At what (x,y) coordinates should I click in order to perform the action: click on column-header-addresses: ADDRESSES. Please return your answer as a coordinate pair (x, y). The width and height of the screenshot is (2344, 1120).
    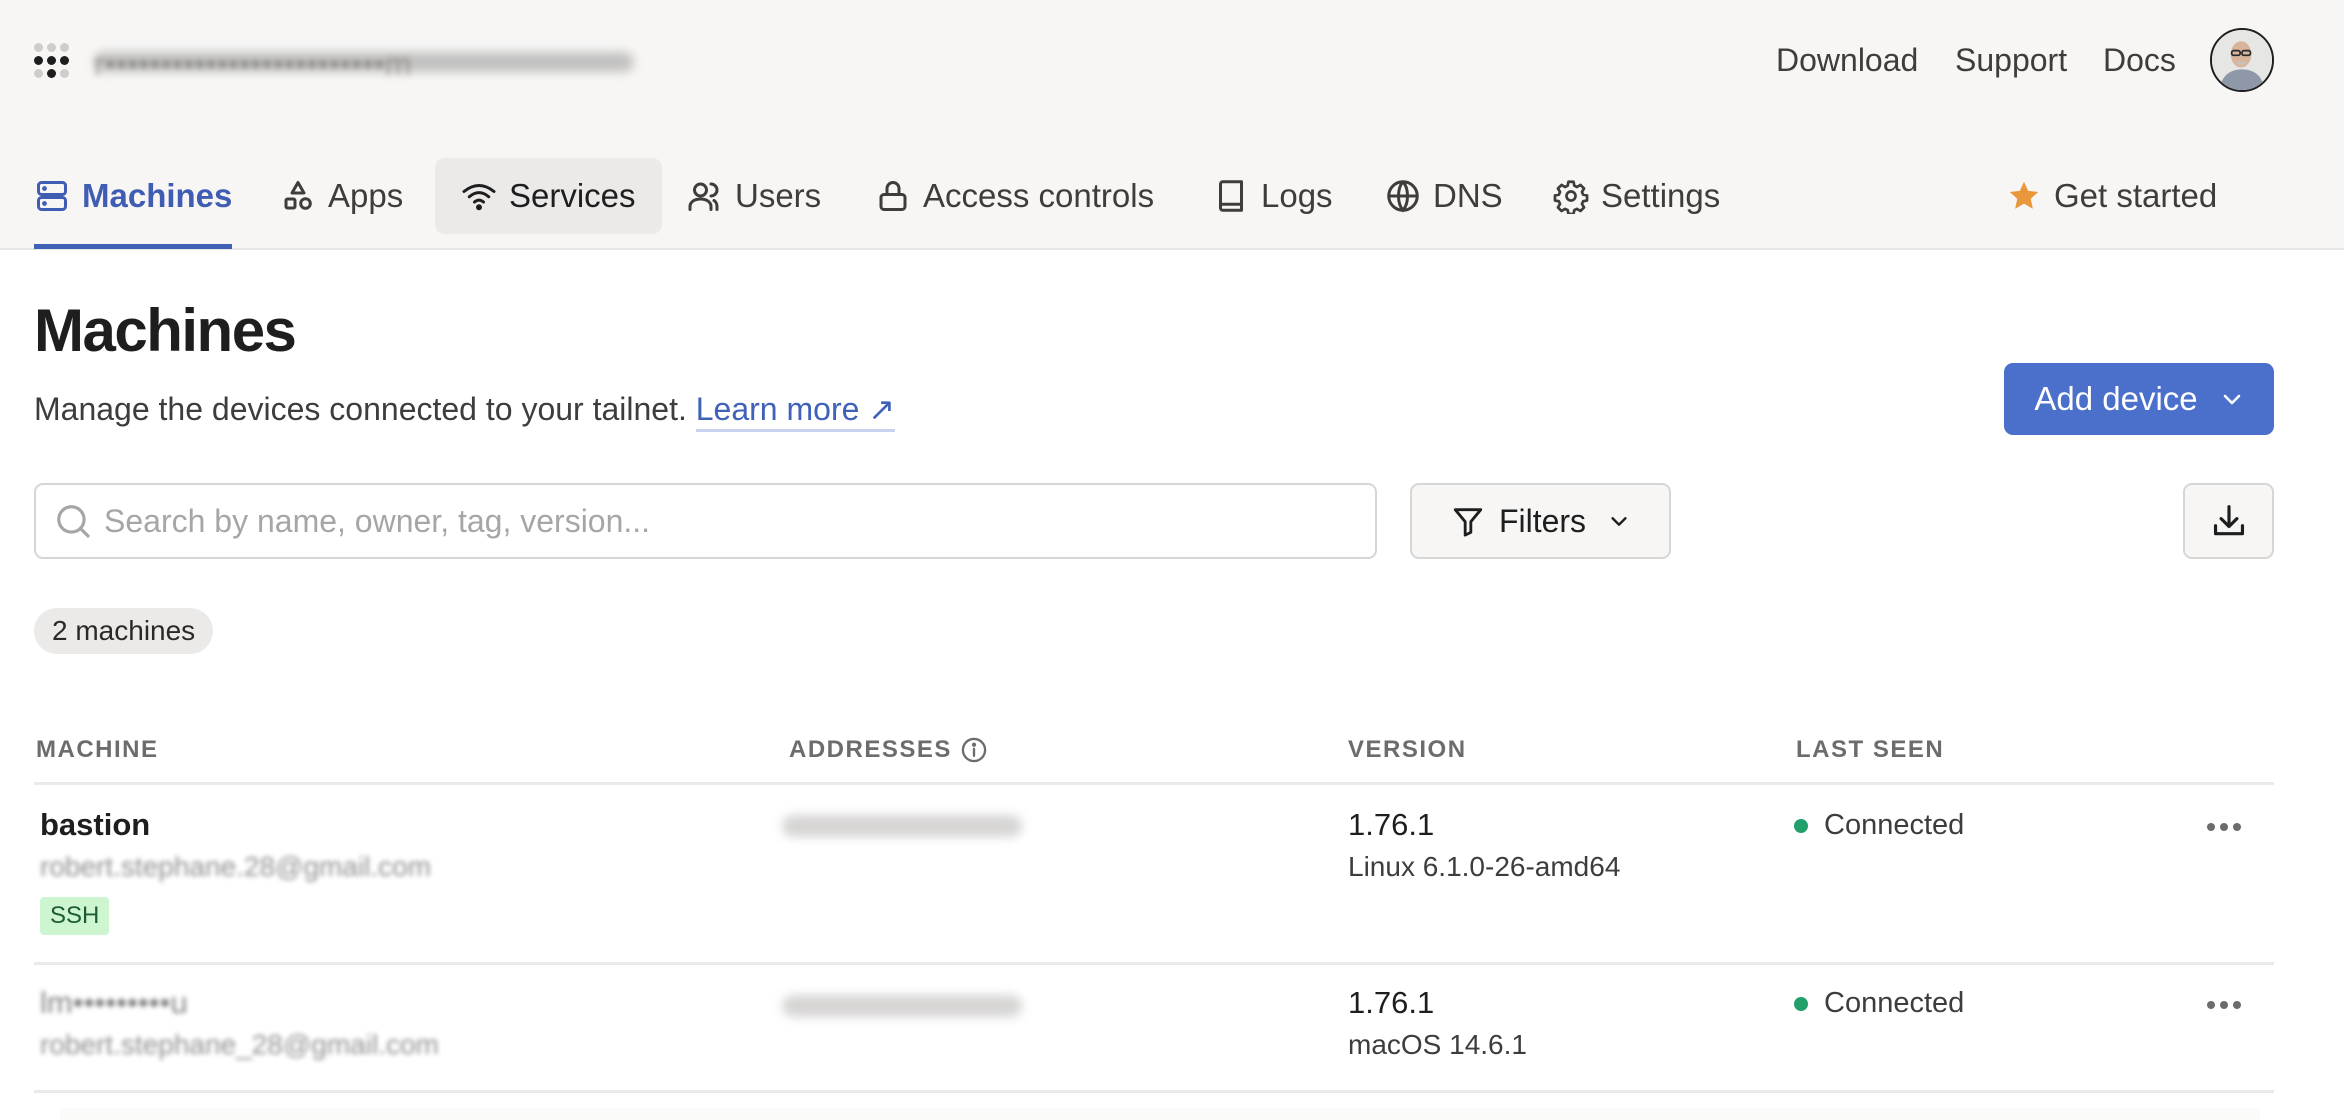
    Looking at the image, I should click on (888, 750).